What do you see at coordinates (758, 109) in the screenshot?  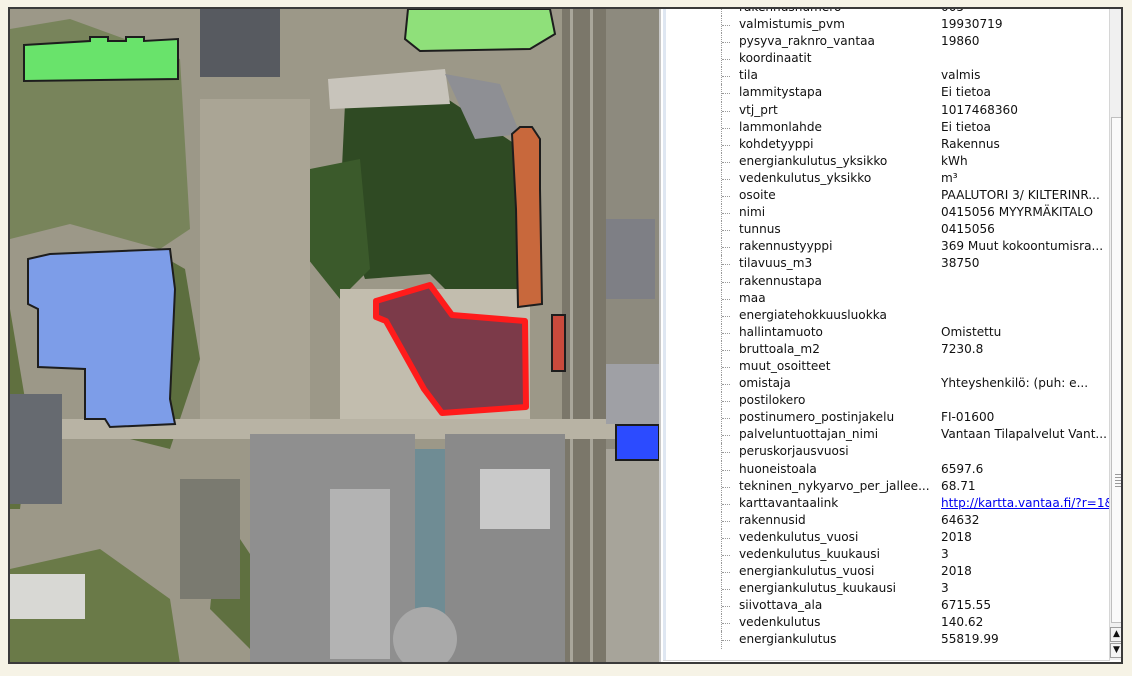 I see `attribute-key: vtj_prt` at bounding box center [758, 109].